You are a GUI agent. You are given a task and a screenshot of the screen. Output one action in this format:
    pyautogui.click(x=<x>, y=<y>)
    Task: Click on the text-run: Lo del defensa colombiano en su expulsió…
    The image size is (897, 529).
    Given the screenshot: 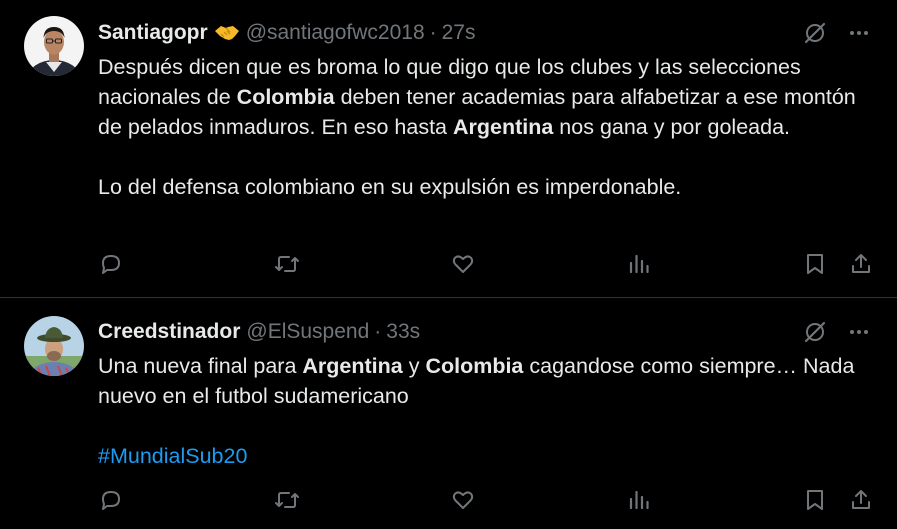 What is the action you would take?
    pyautogui.click(x=390, y=187)
    